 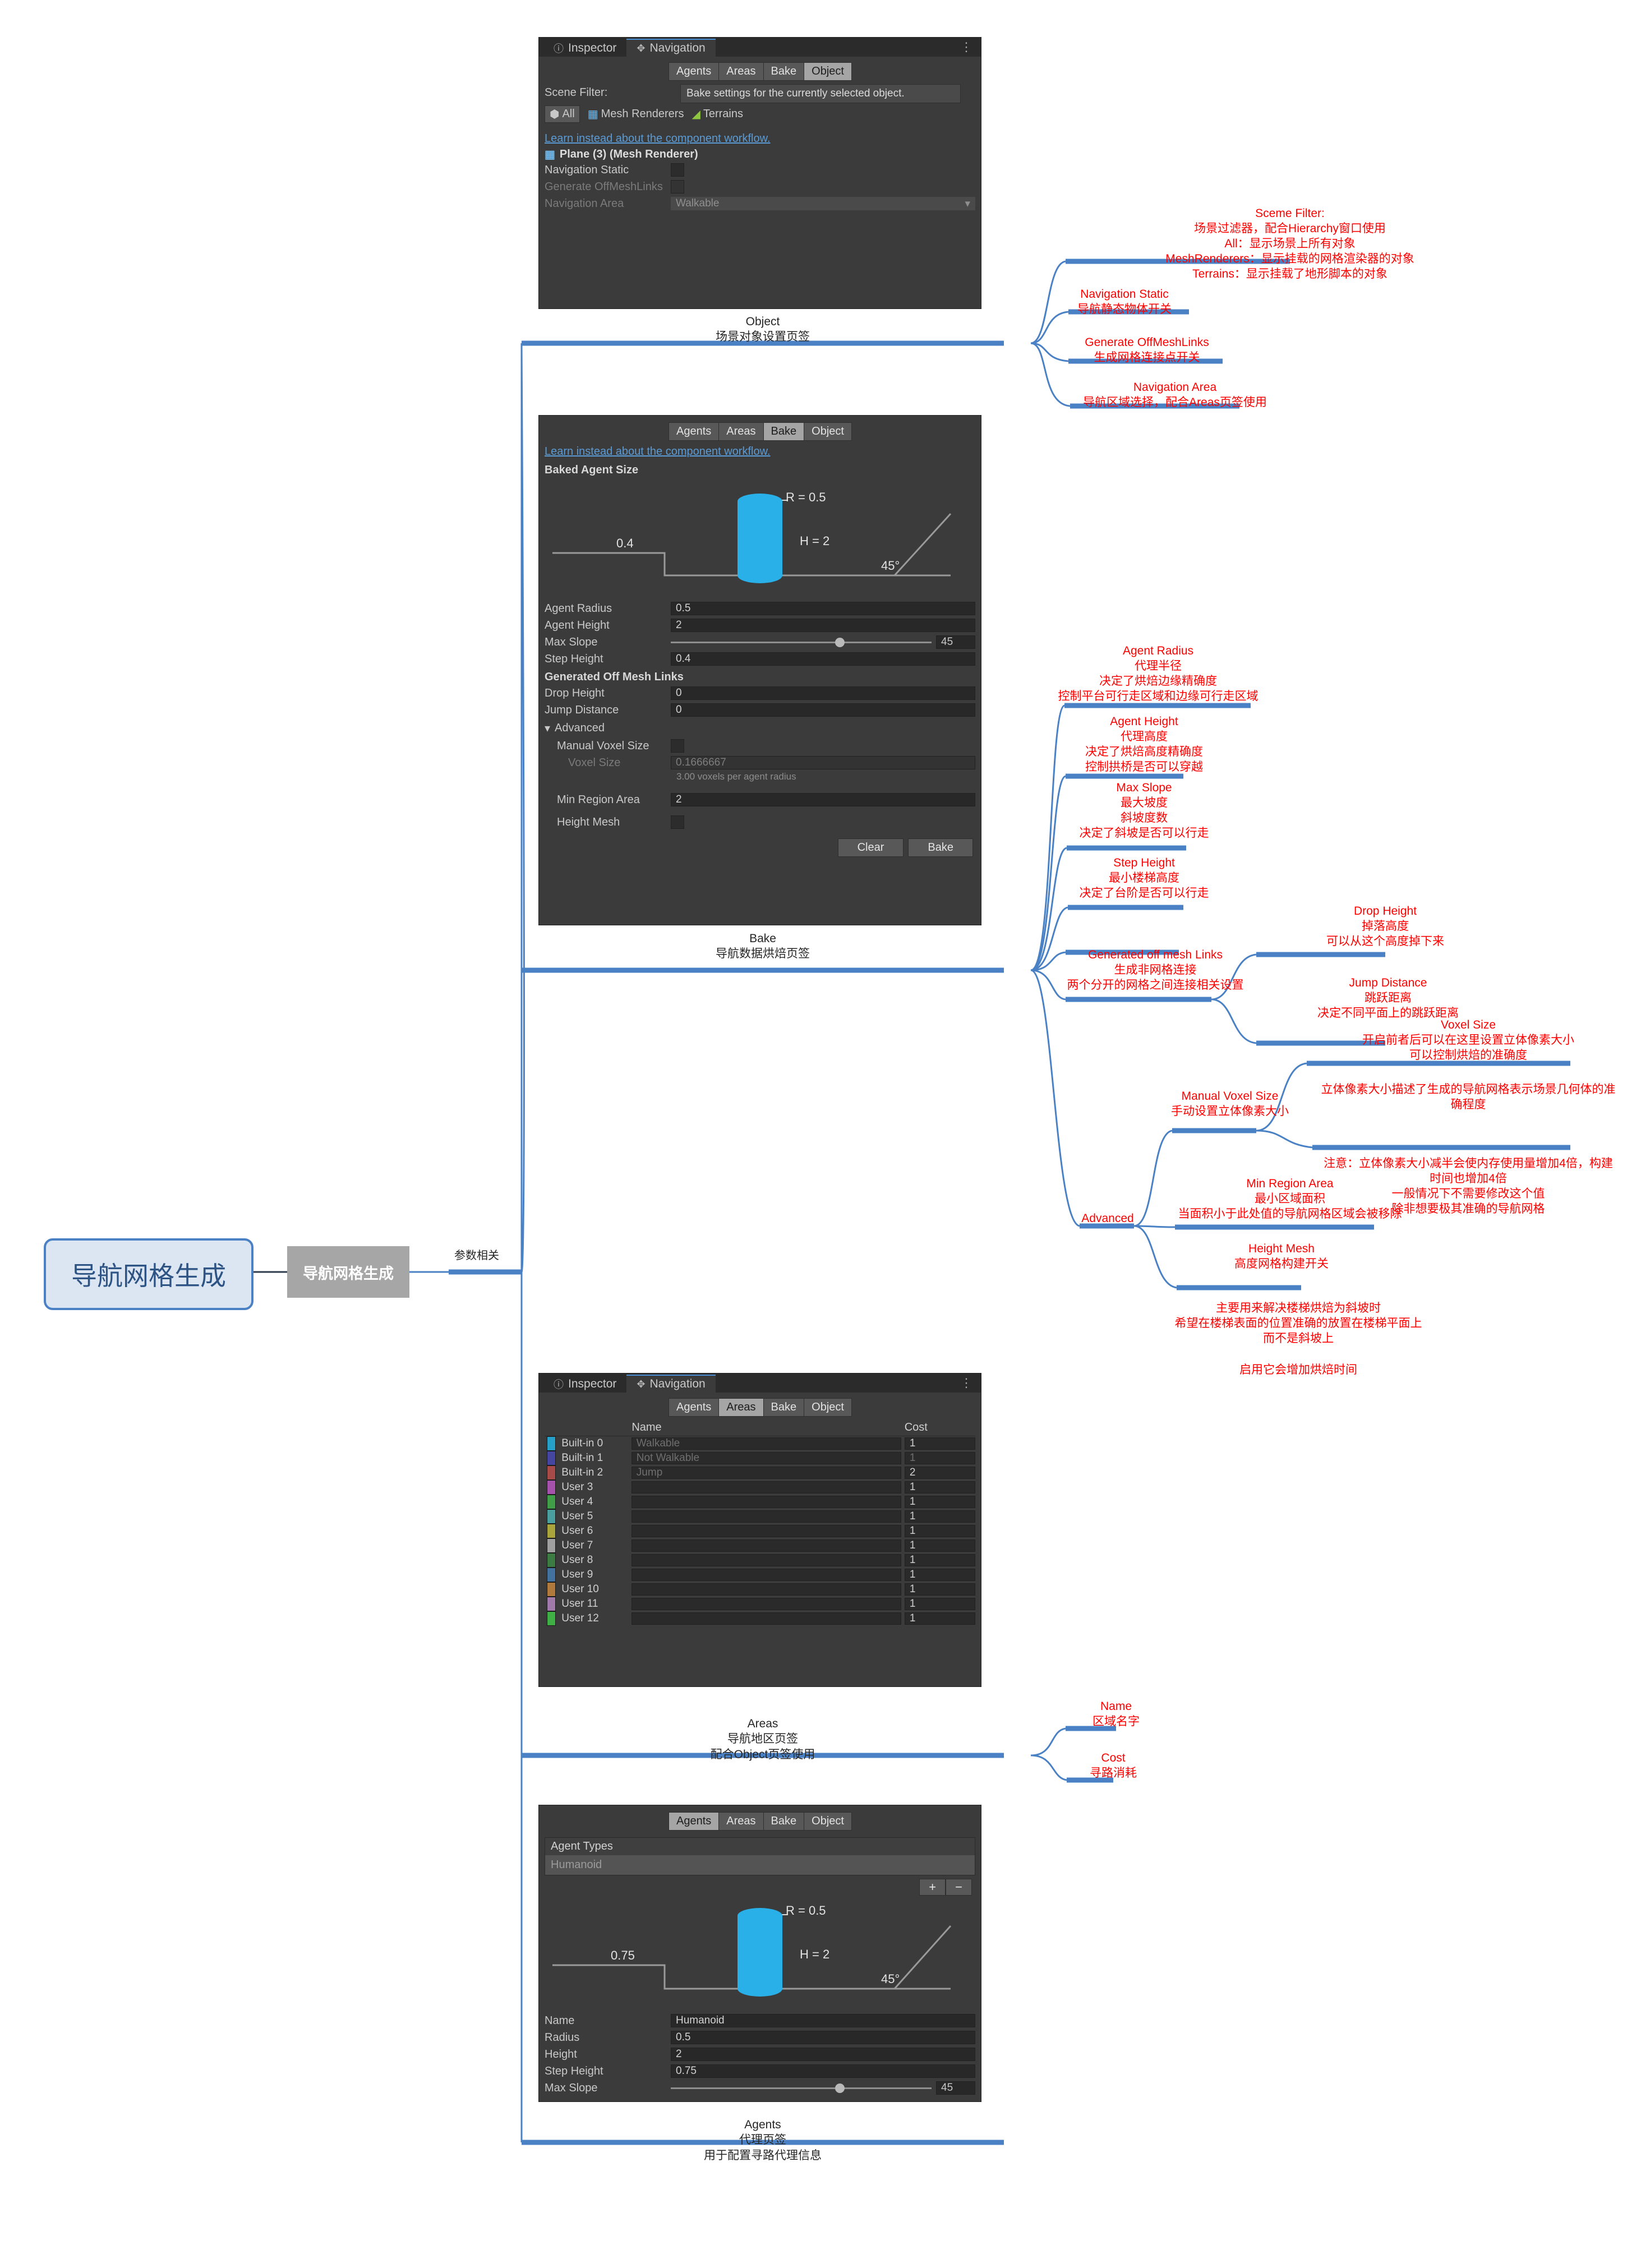 I want to click on table-row: User 4 1, so click(x=760, y=1502).